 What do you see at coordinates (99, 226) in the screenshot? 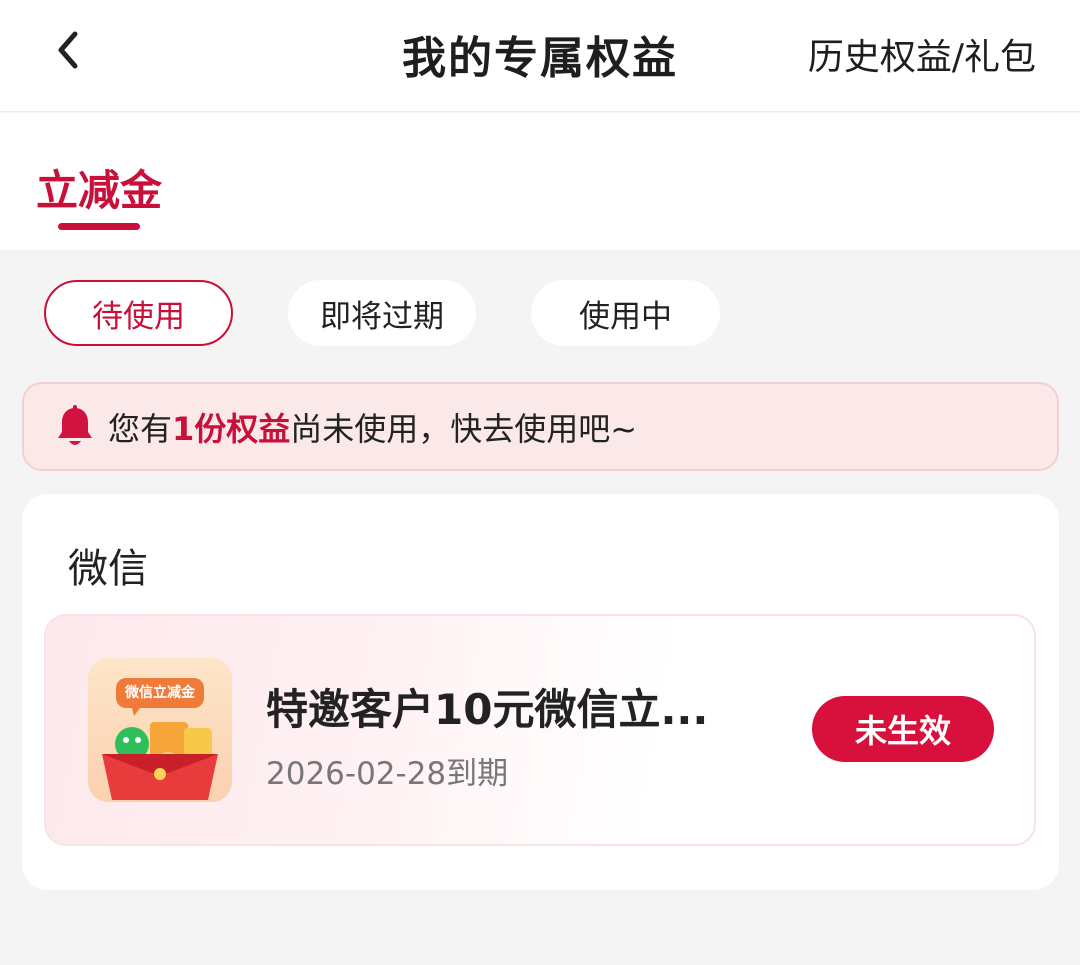
I see `tab-active-indicator` at bounding box center [99, 226].